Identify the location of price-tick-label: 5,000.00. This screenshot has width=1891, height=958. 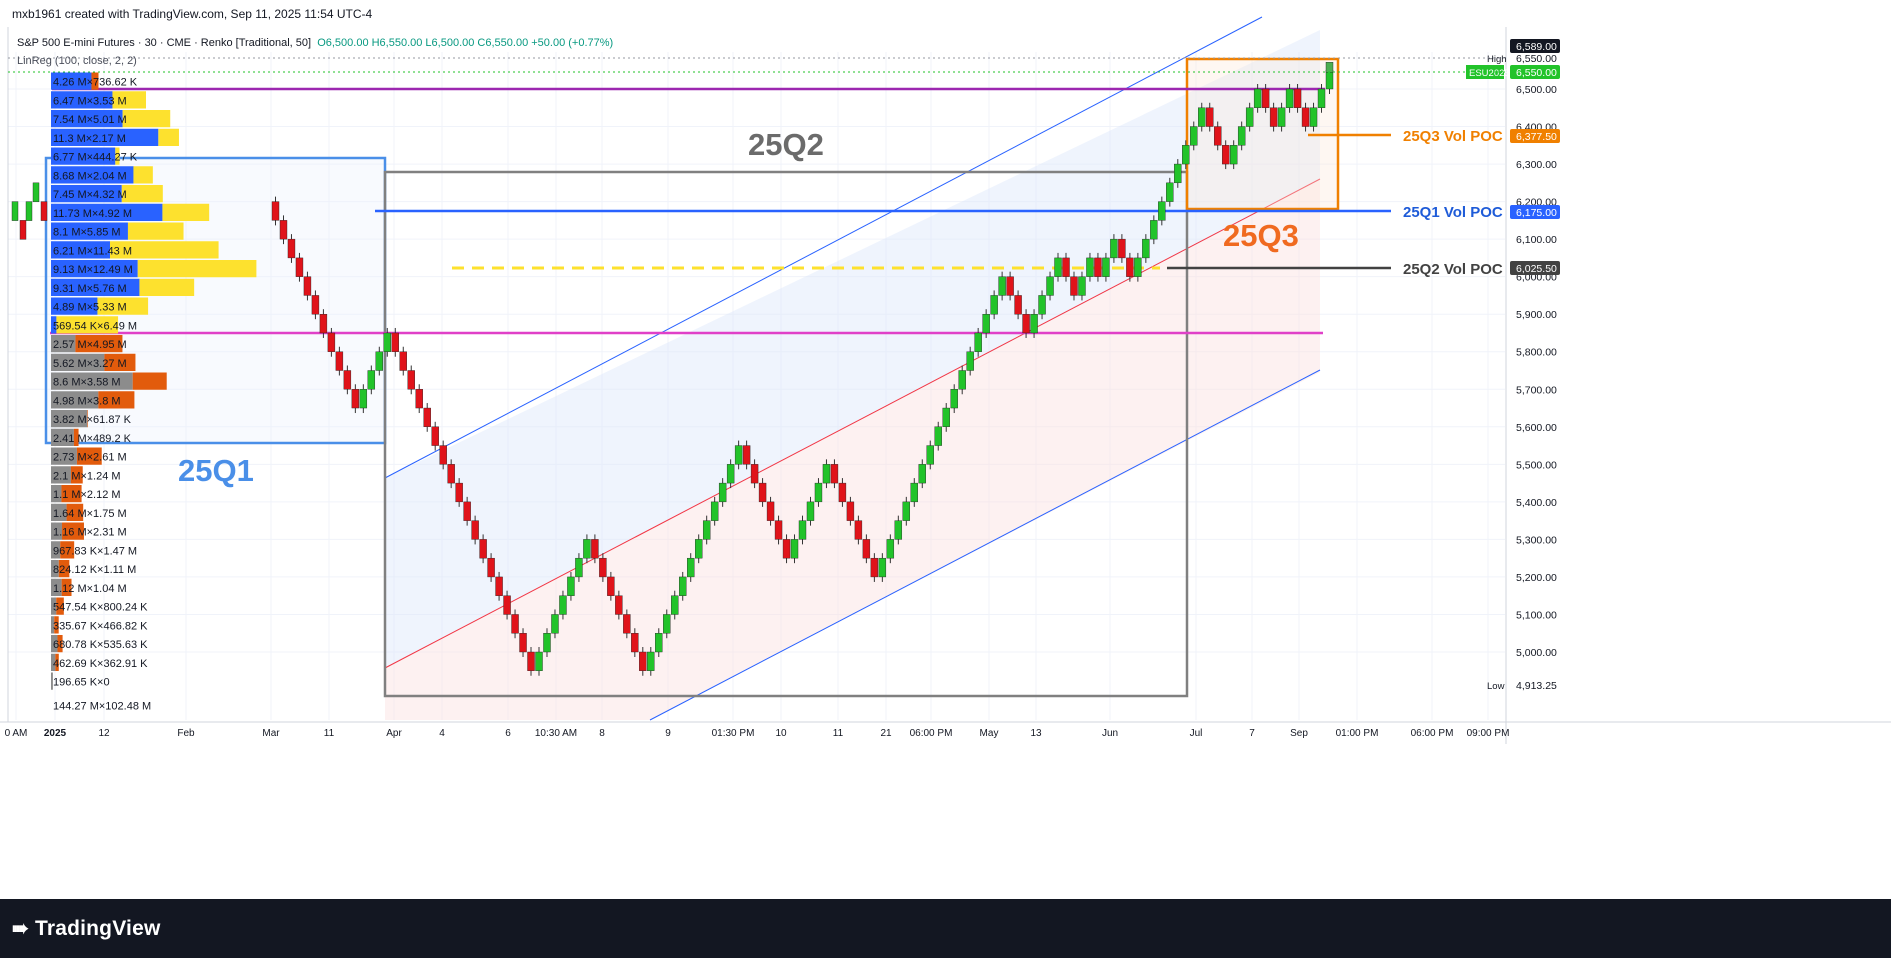
(1536, 653).